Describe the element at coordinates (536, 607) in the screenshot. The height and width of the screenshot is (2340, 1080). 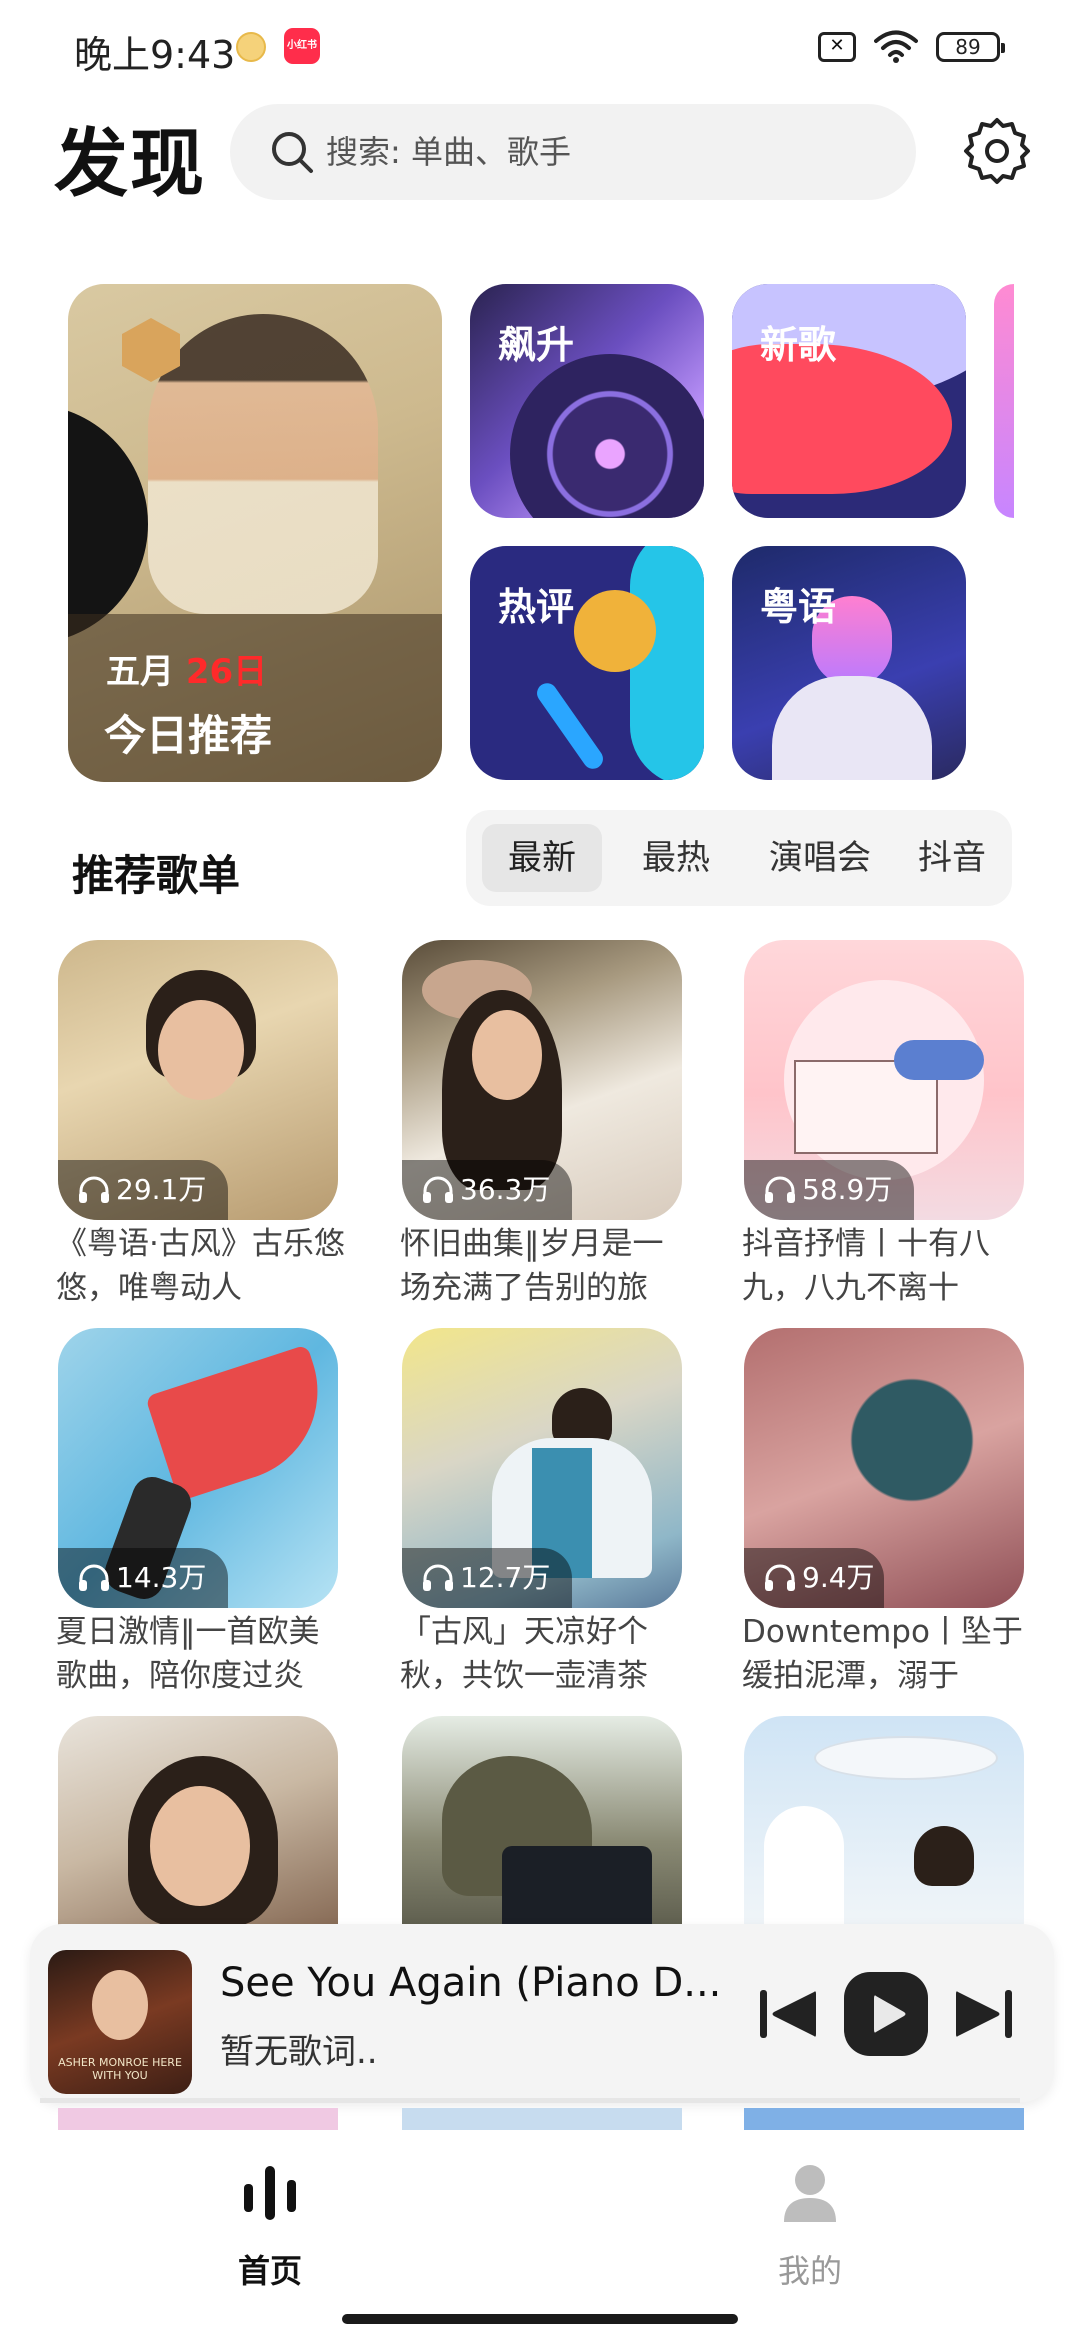
I see `tile-label-hot: 热评` at that location.